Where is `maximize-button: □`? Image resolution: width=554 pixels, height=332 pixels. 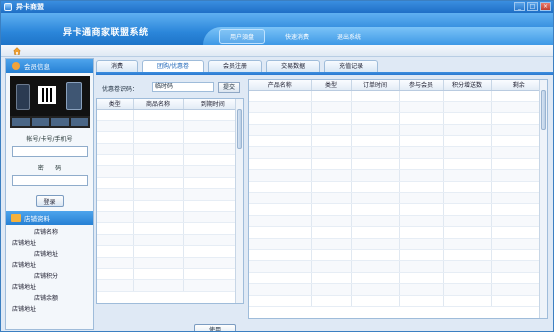
maximize-button: □ is located at coordinates (532, 6).